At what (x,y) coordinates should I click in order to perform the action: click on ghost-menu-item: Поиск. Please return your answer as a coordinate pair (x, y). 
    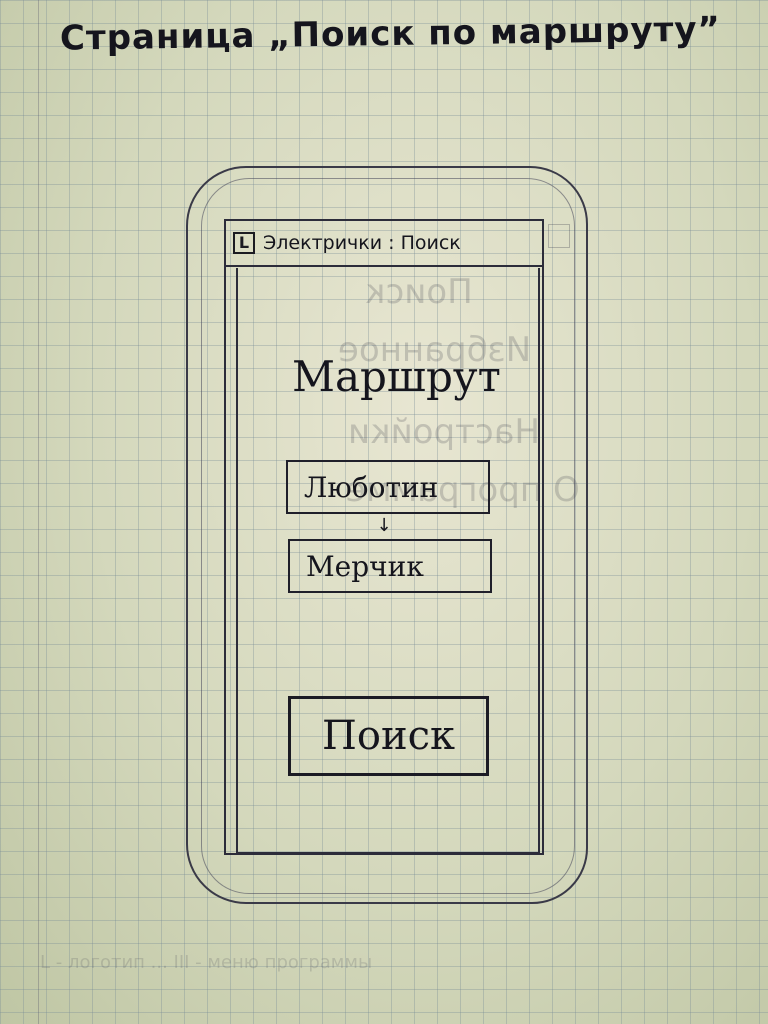
    Looking at the image, I should click on (419, 292).